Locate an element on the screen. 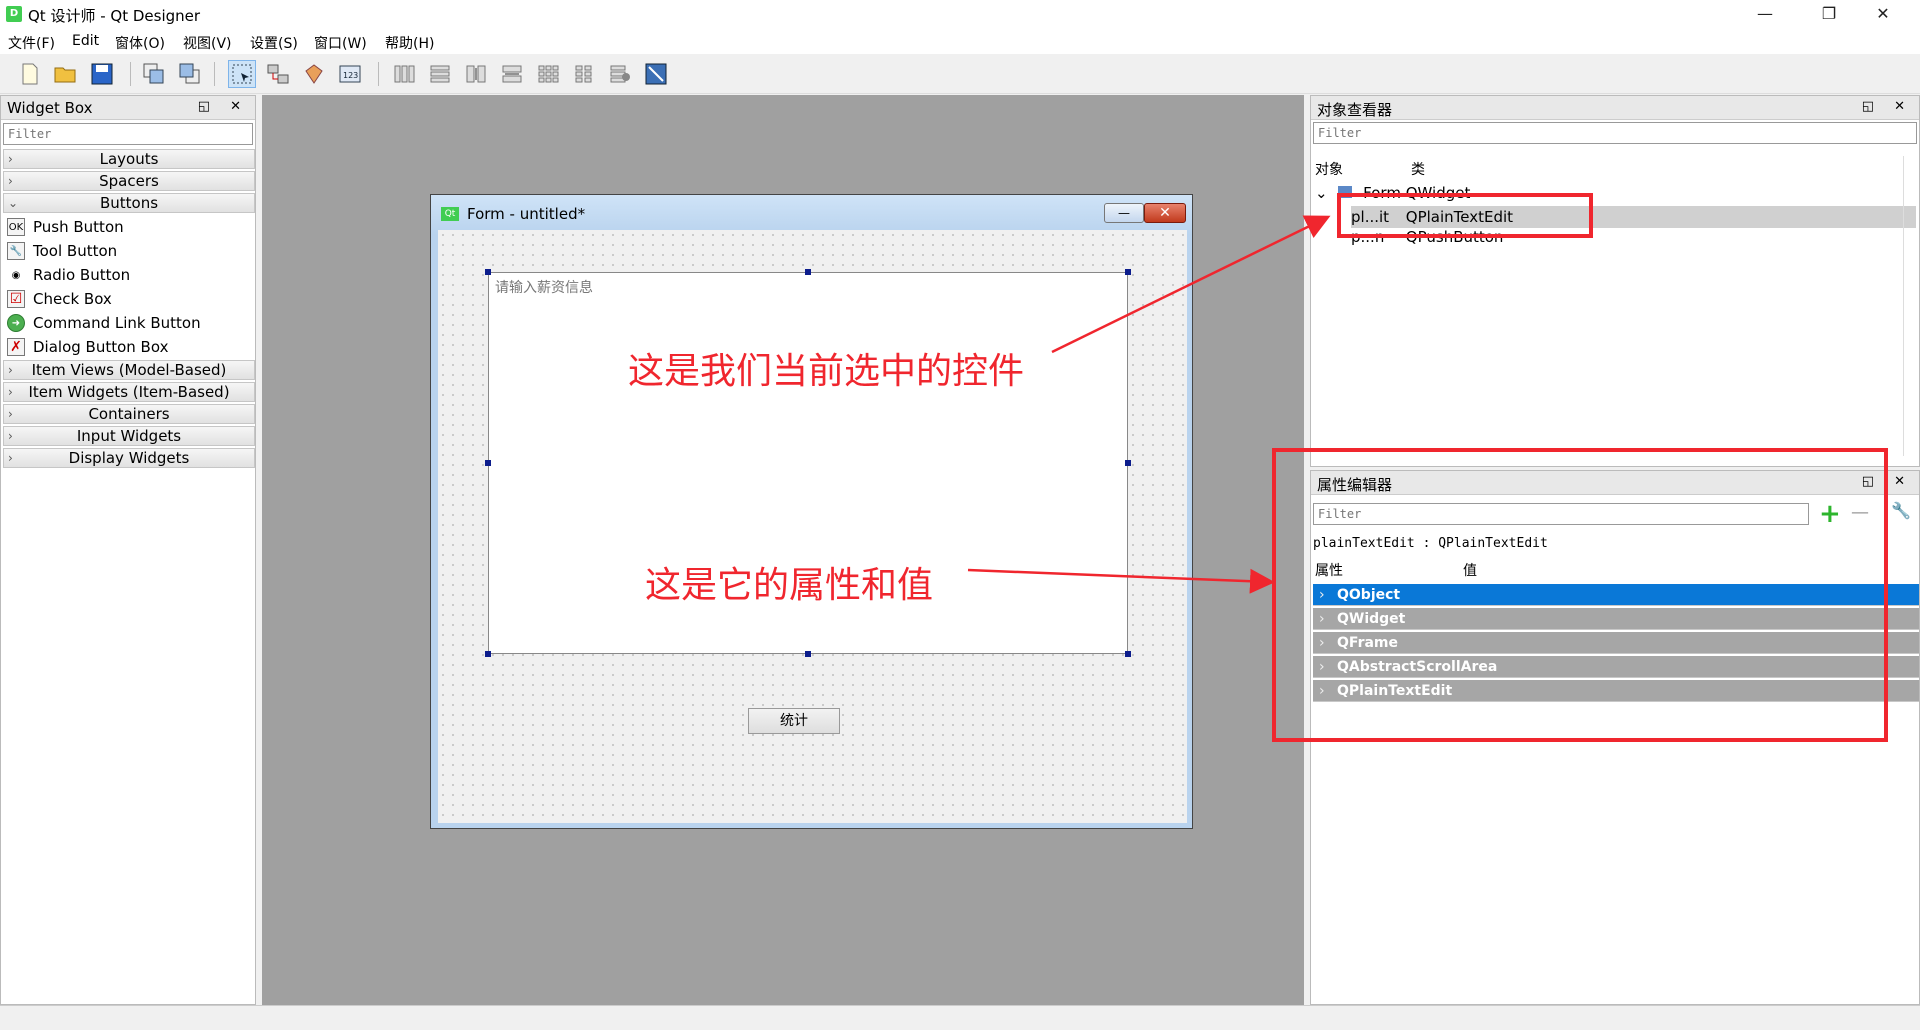 This screenshot has width=1920, height=1030. arrow-to-object is located at coordinates (1191, 284).